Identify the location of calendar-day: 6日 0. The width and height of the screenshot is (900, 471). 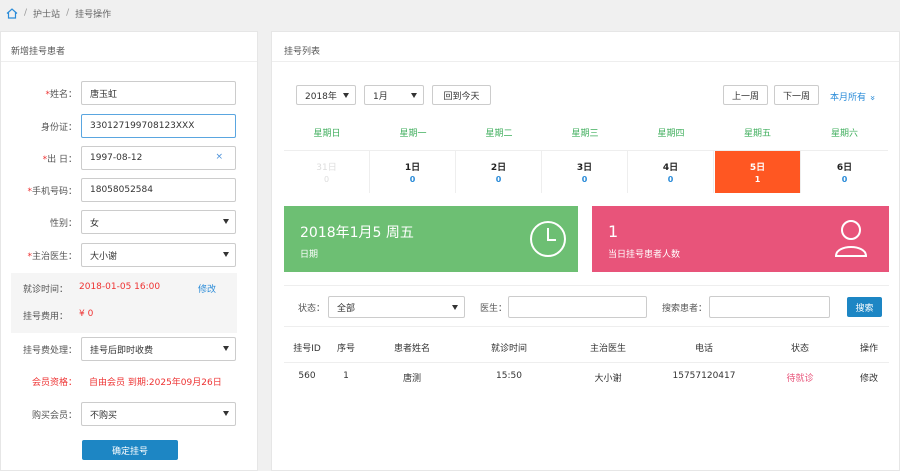
(844, 172).